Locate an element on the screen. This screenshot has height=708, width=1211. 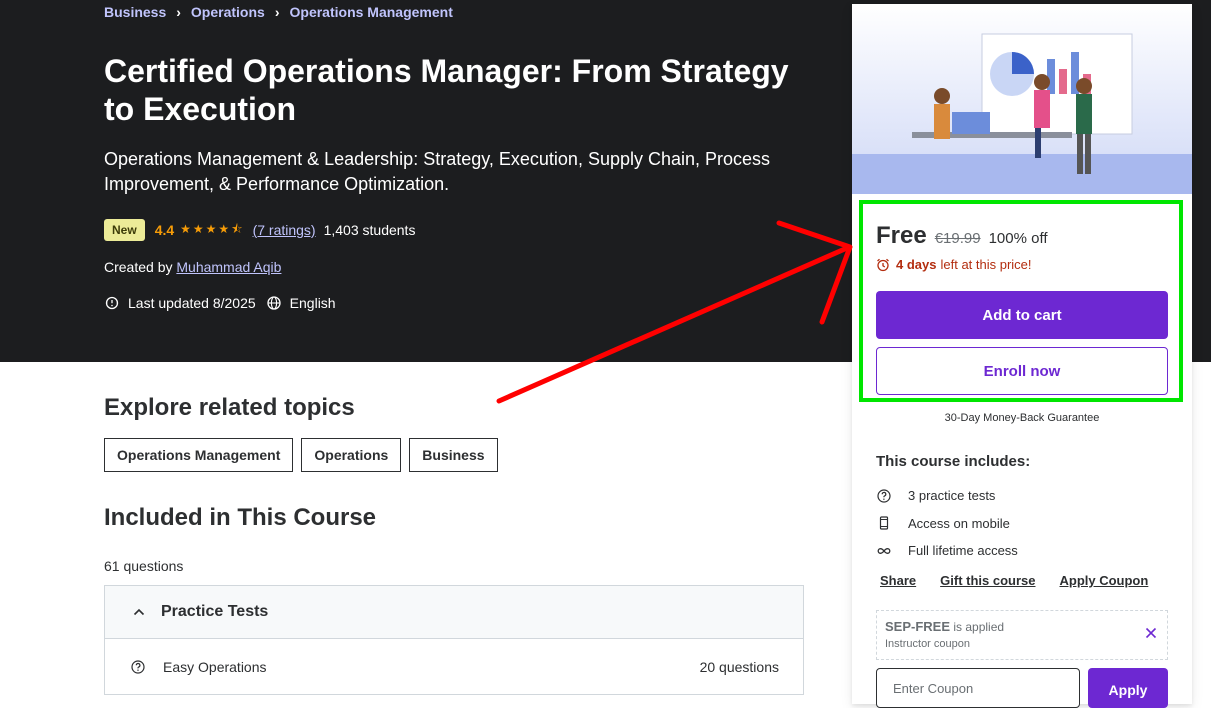
enroll-now-button: Enroll now is located at coordinates (1022, 371).